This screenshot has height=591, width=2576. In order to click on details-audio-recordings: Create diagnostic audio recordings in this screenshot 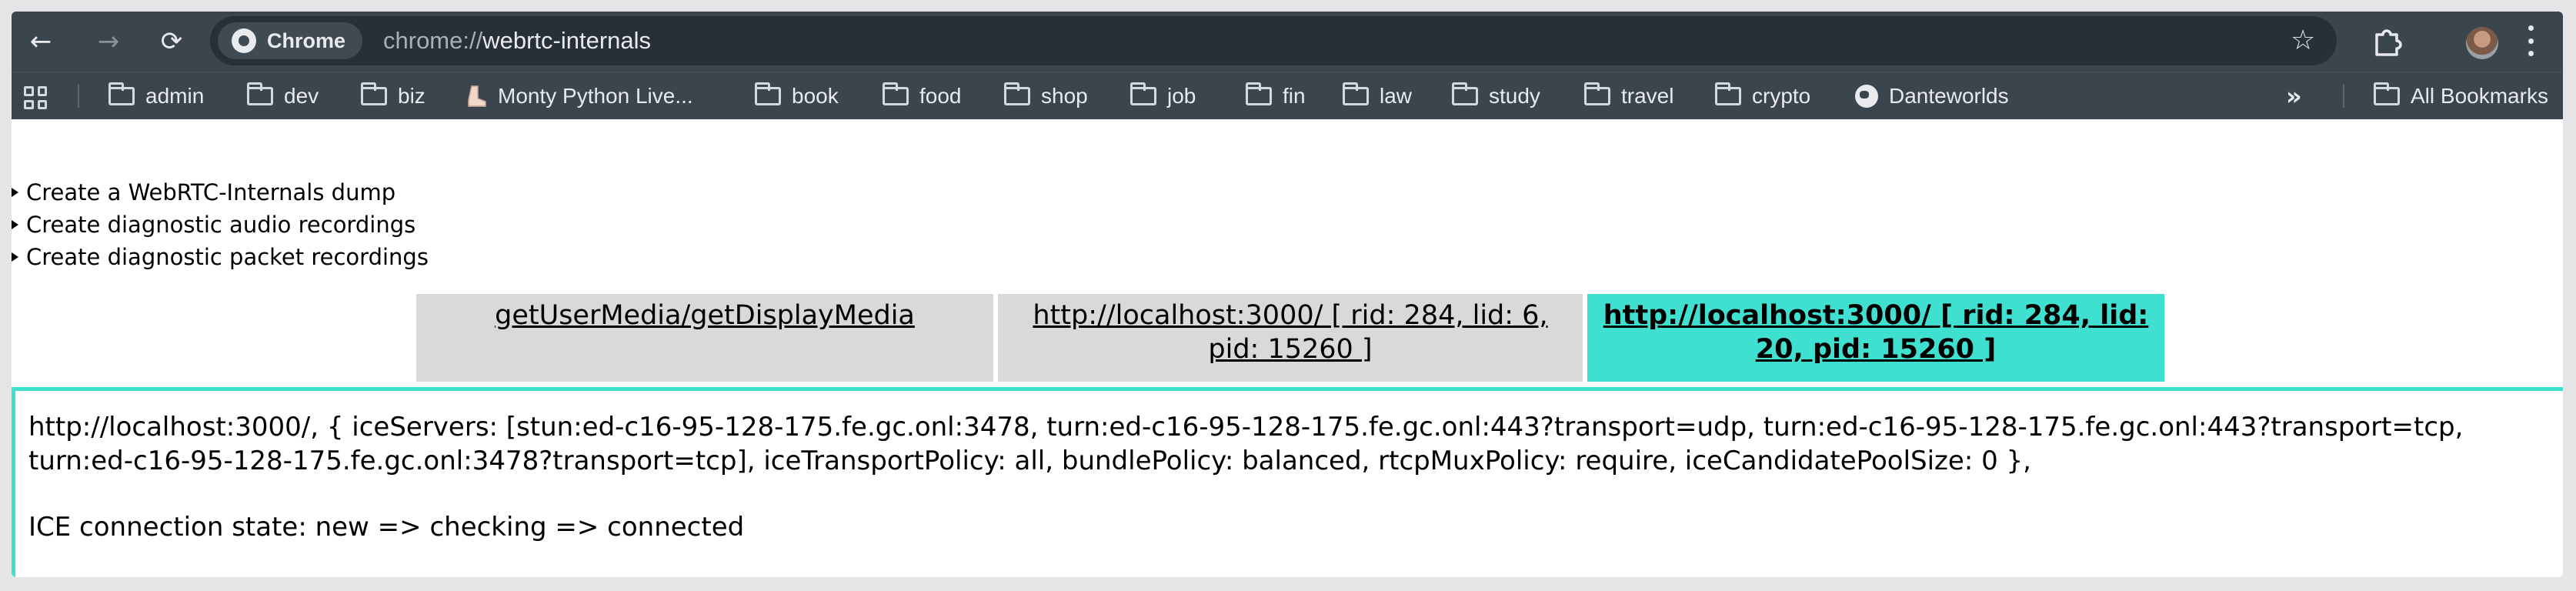, I will do `click(214, 225)`.